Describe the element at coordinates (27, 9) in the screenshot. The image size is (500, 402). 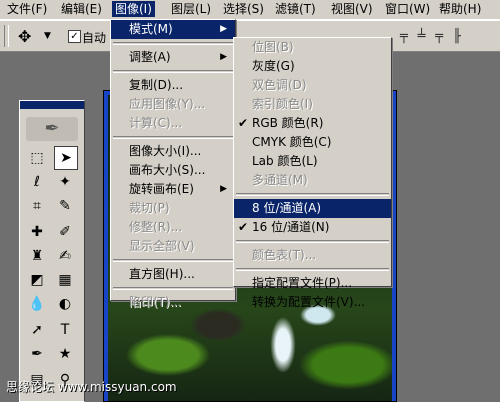
I see `menu-file: 文件(F)` at that location.